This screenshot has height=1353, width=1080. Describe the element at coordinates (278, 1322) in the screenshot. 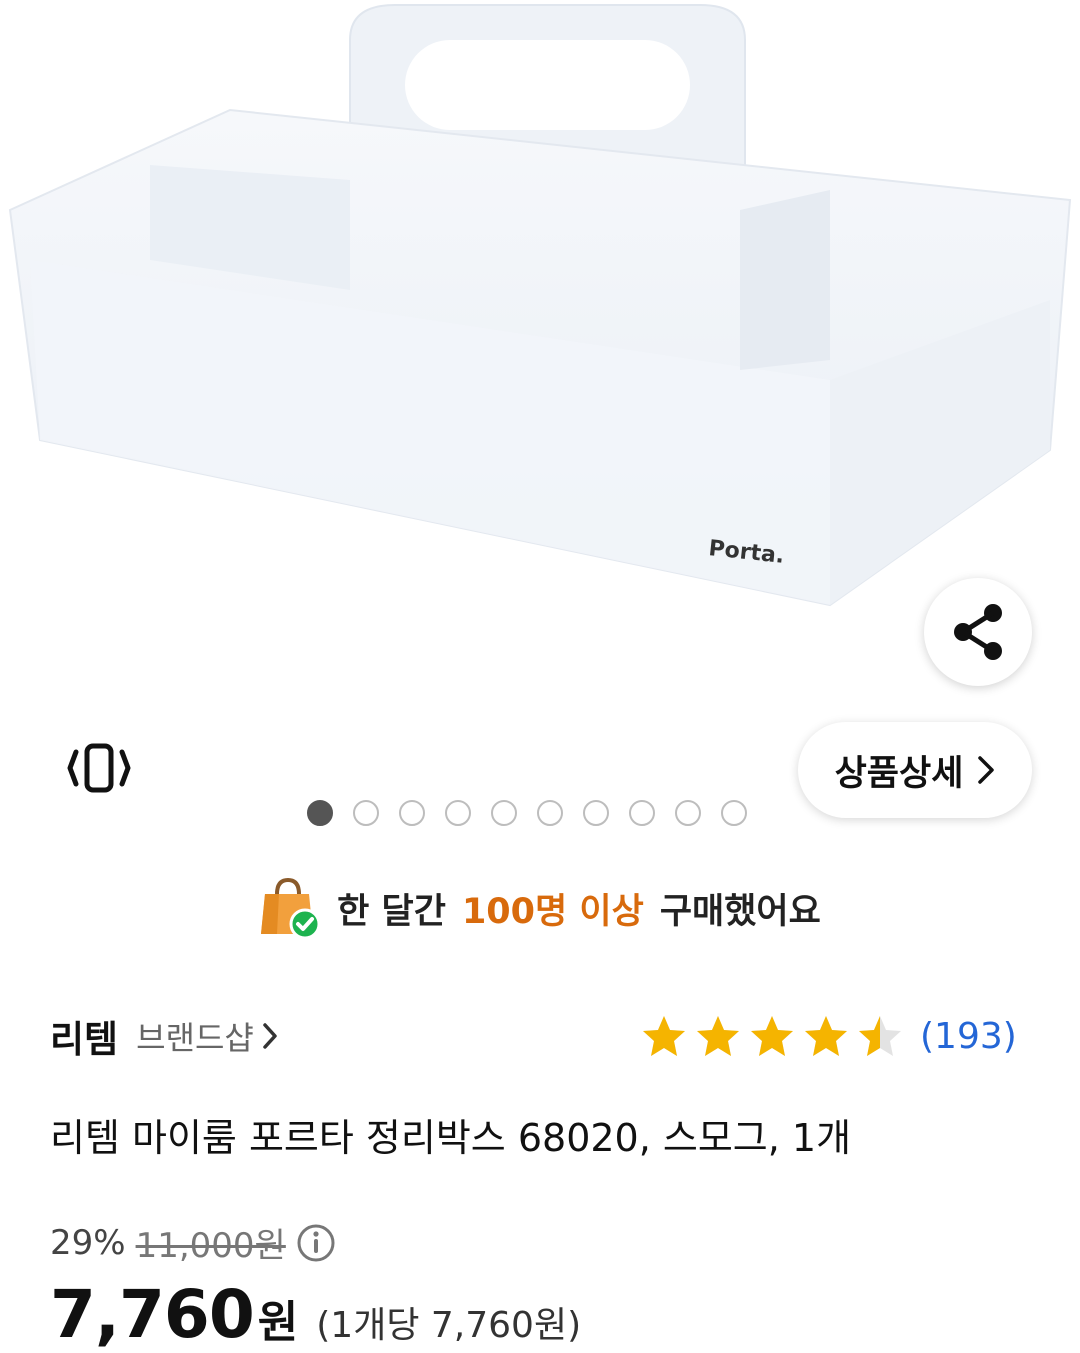

I see `currency-label: 원` at that location.